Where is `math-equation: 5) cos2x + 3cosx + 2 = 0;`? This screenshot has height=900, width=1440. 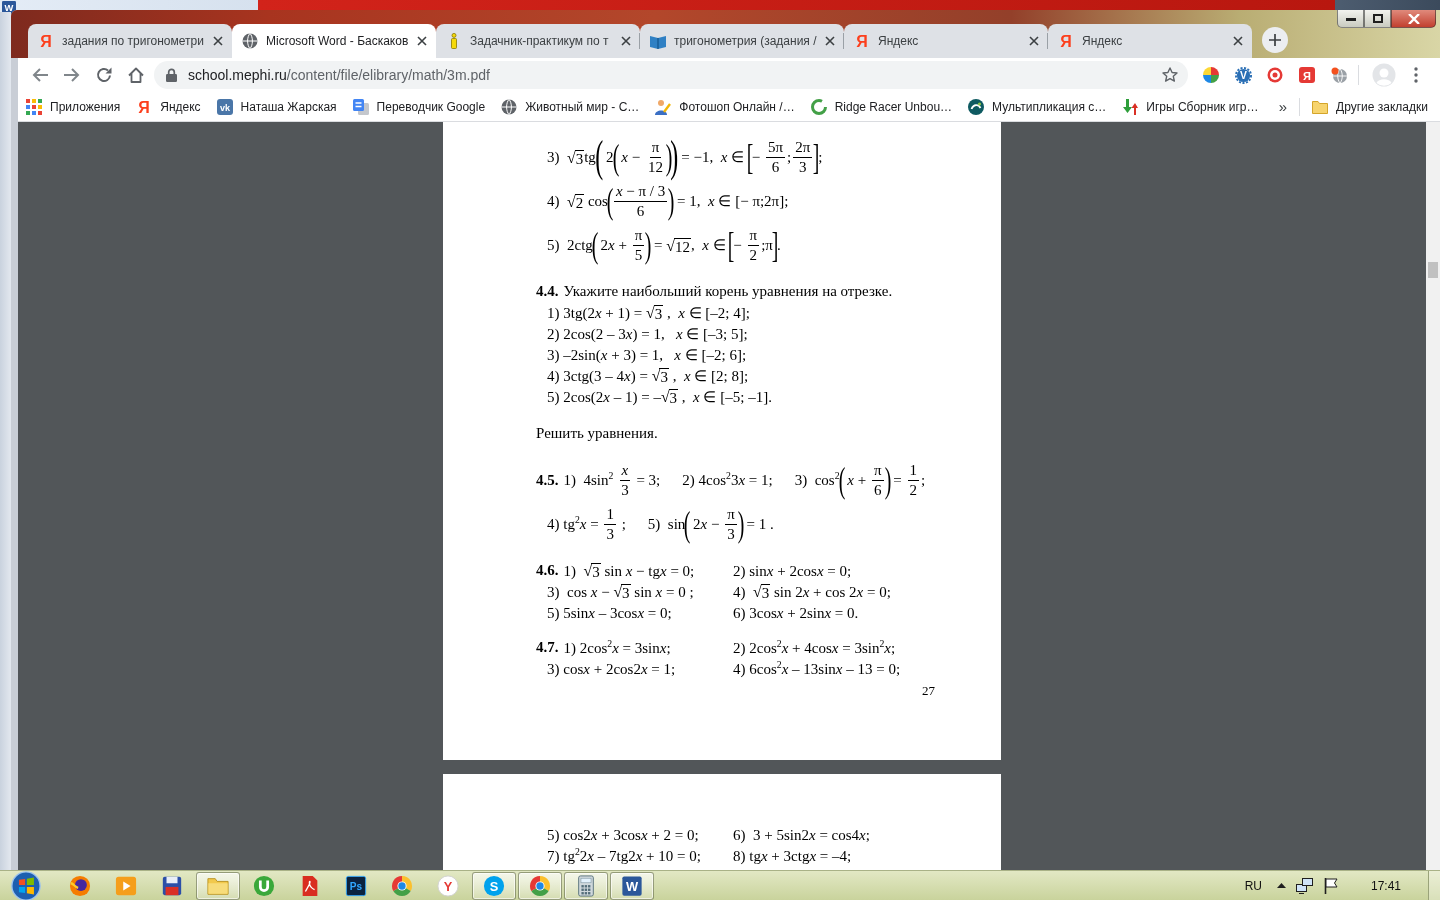 math-equation: 5) cos2x + 3cosx + 2 = 0; is located at coordinates (623, 835).